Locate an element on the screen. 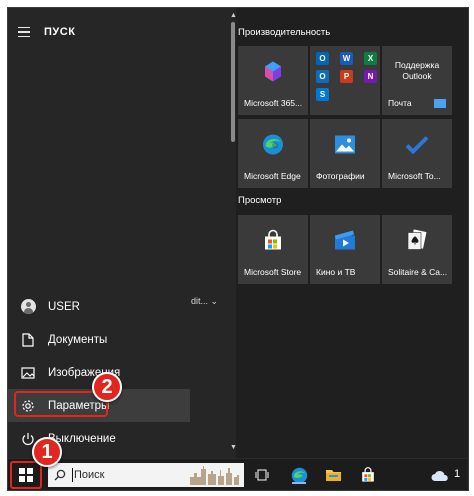 The image size is (474, 496). office-mini-app-icon: W is located at coordinates (346, 58).